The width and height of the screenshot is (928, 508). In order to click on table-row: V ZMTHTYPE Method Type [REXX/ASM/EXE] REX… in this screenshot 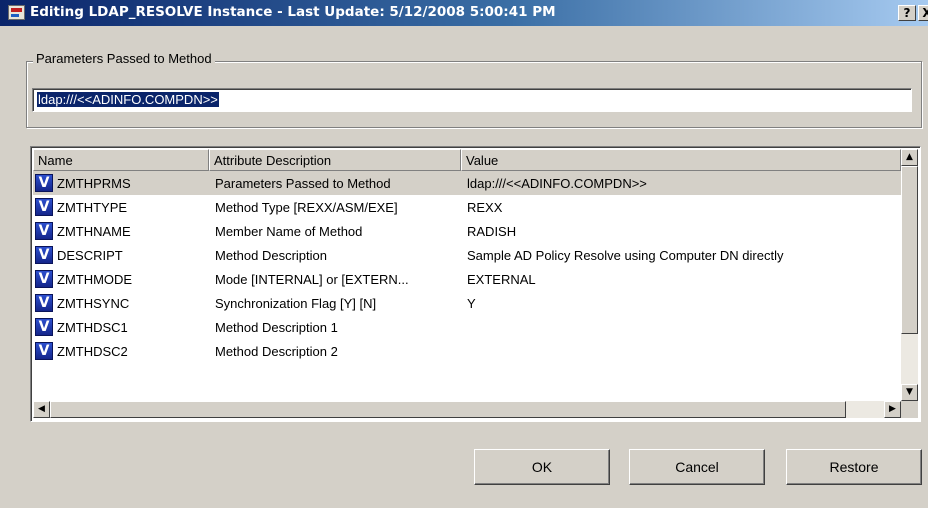, I will do `click(467, 207)`.